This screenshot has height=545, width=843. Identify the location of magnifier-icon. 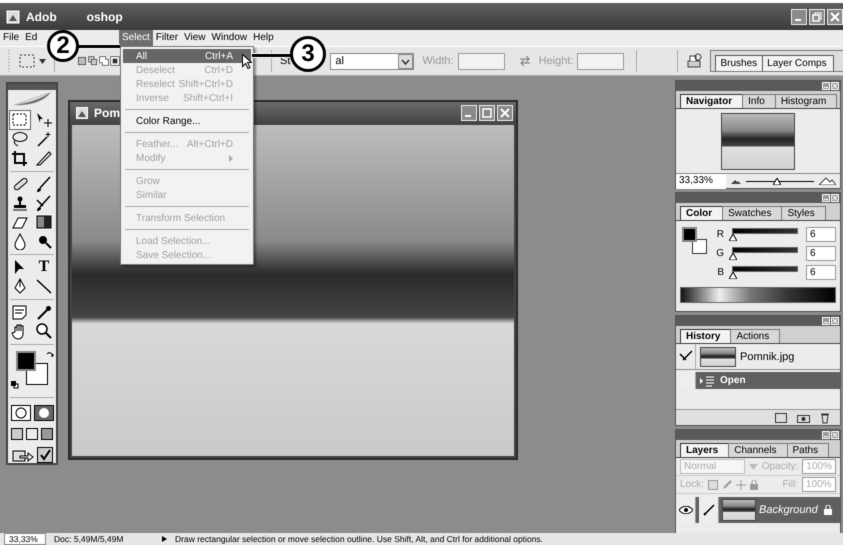
(44, 331).